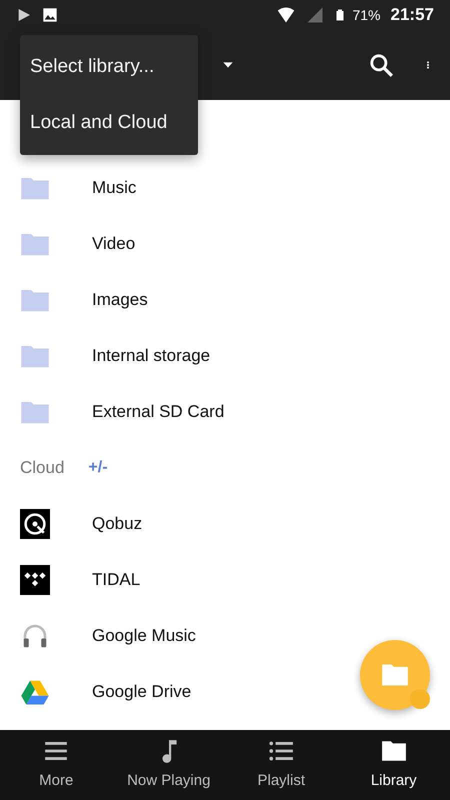 This screenshot has width=450, height=800. Describe the element at coordinates (117, 524) in the screenshot. I see `list-item: Qobuz` at that location.